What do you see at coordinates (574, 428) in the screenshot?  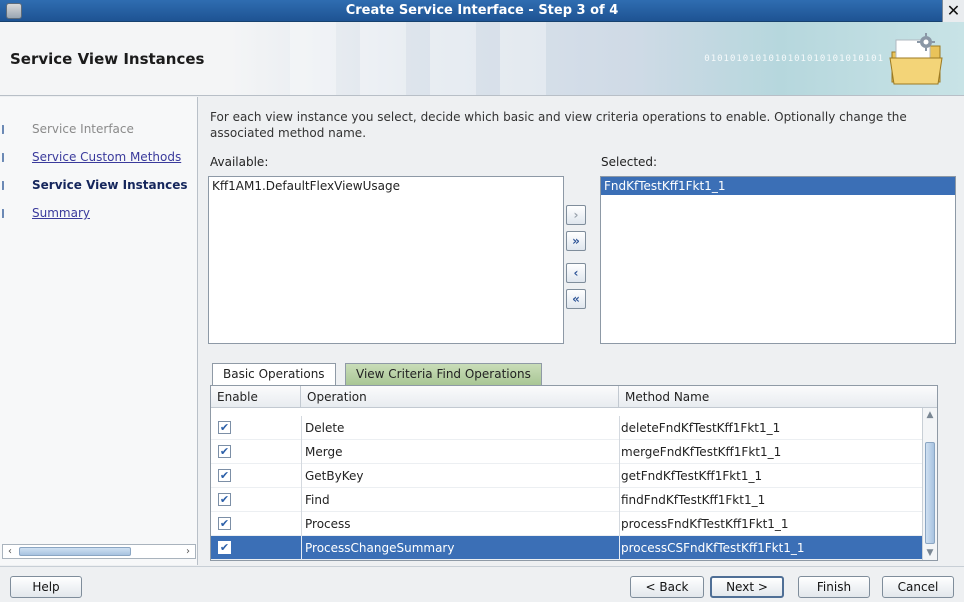 I see `table-row: ✔ Delete deleteFndKfTestKff1Fkt1_1` at bounding box center [574, 428].